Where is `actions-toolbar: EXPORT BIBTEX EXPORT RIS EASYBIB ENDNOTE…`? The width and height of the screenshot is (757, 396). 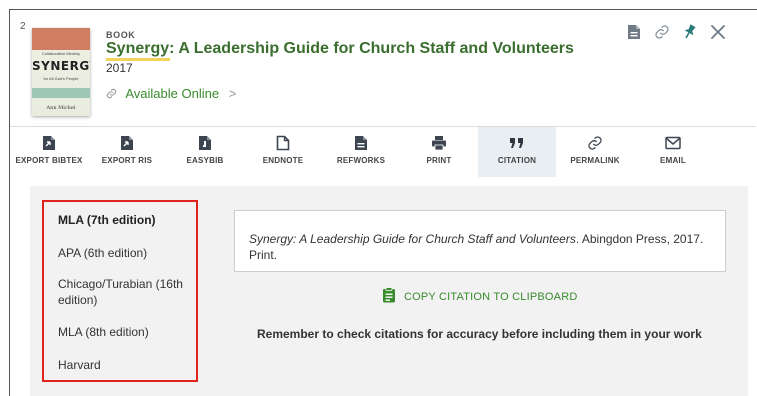
actions-toolbar: EXPORT BIBTEX EXPORT RIS EASYBIB ENDNOTE… is located at coordinates (383, 151).